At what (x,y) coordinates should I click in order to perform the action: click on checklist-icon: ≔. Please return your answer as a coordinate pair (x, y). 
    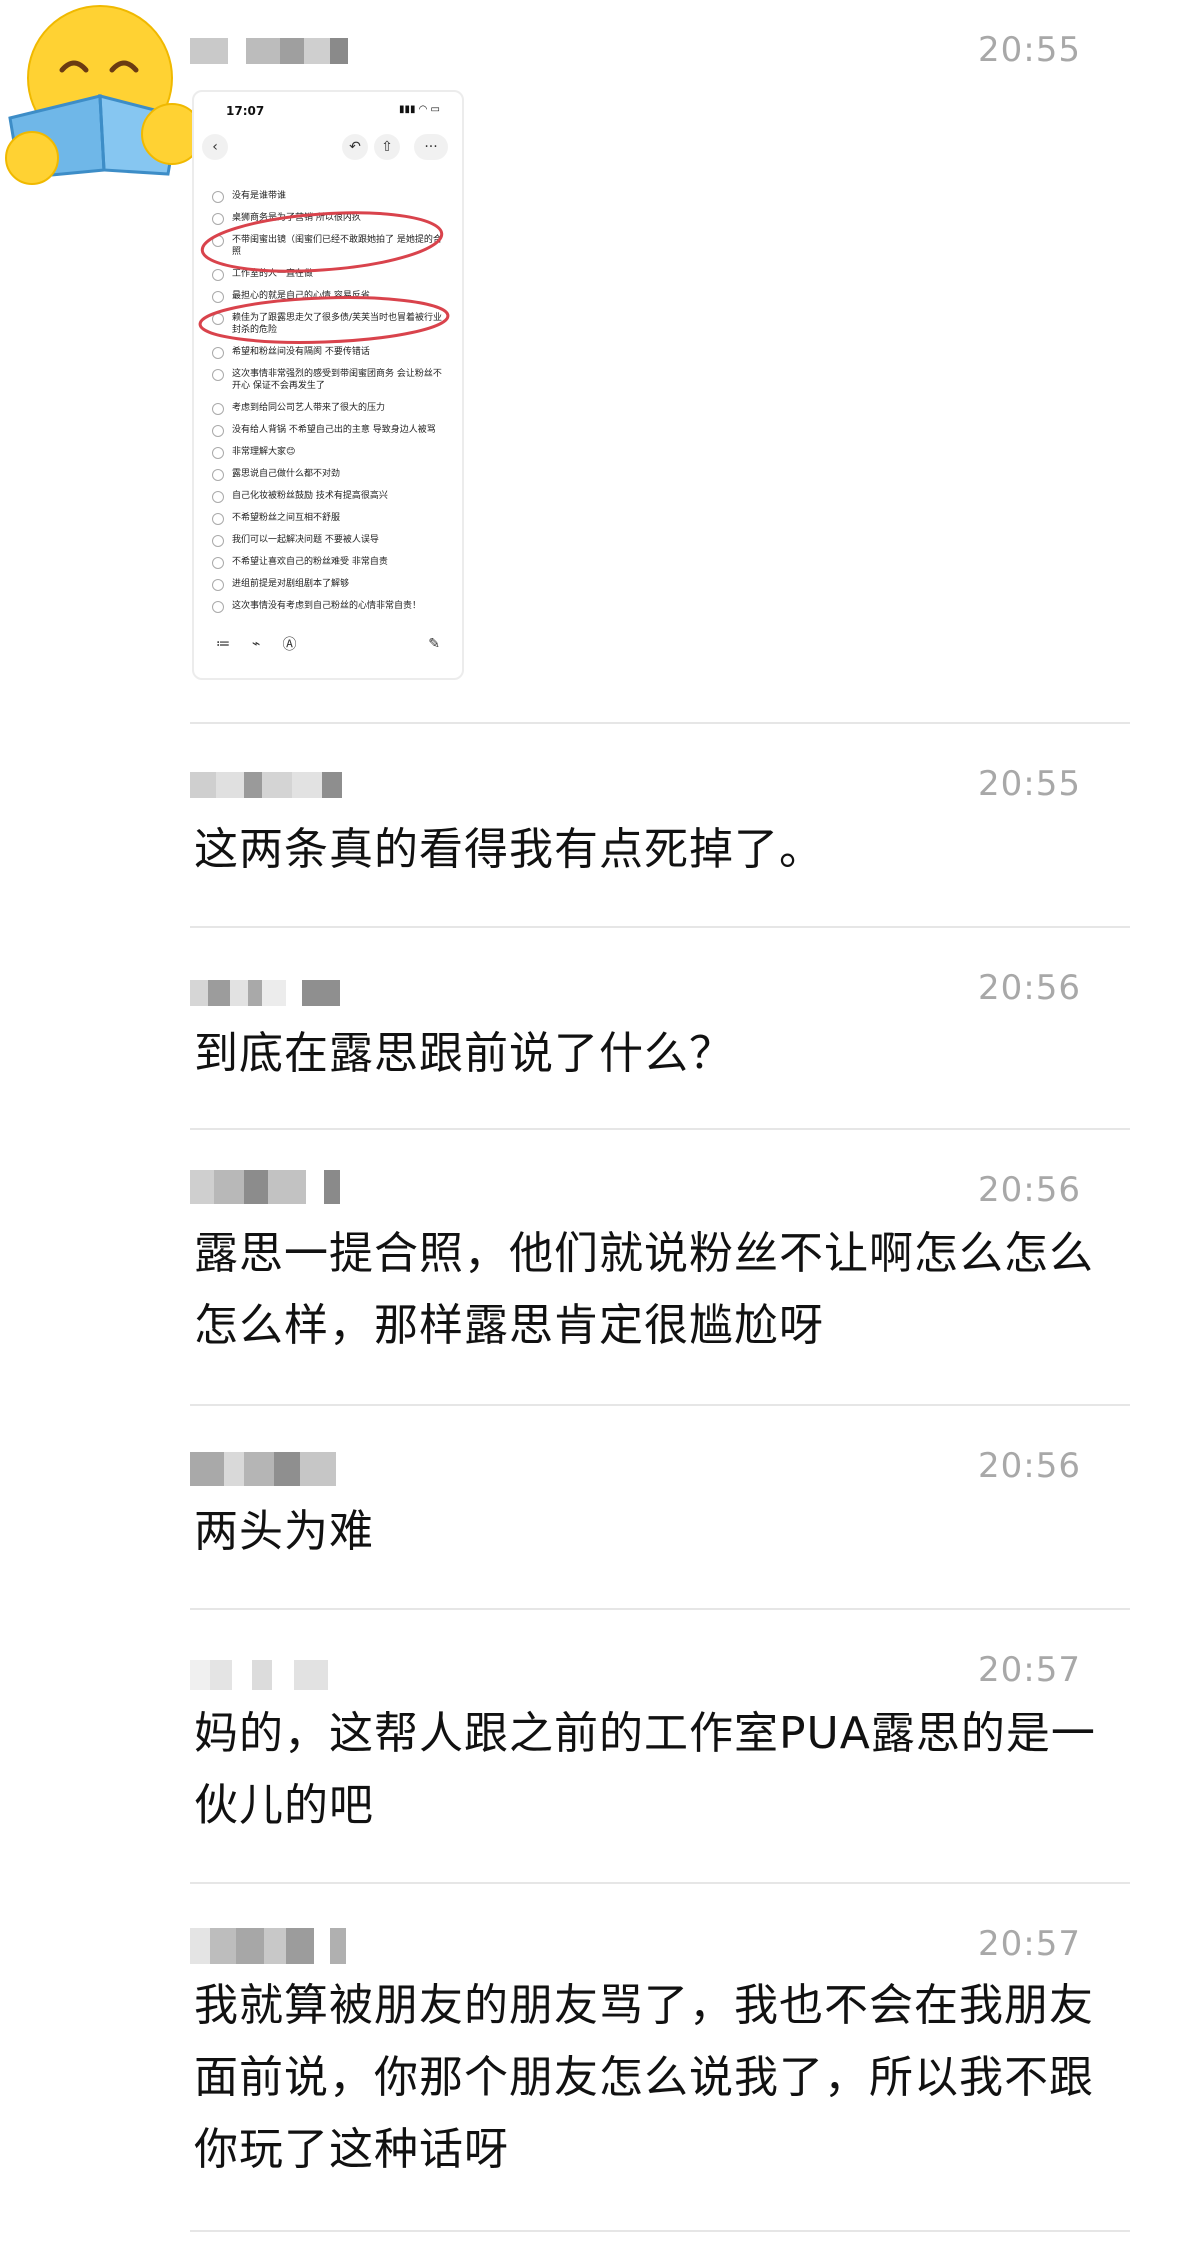
    Looking at the image, I should click on (223, 644).